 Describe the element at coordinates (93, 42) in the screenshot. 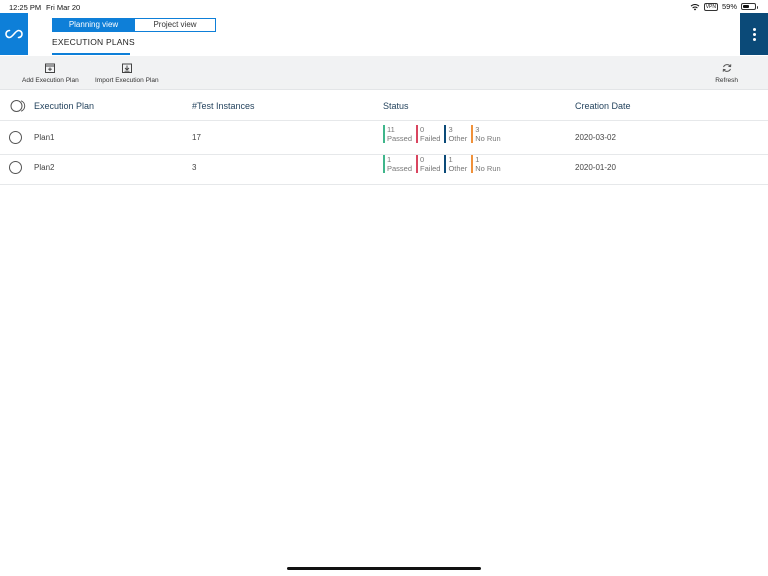

I see `tab-execution-plans: EXECUTION PLANS` at that location.